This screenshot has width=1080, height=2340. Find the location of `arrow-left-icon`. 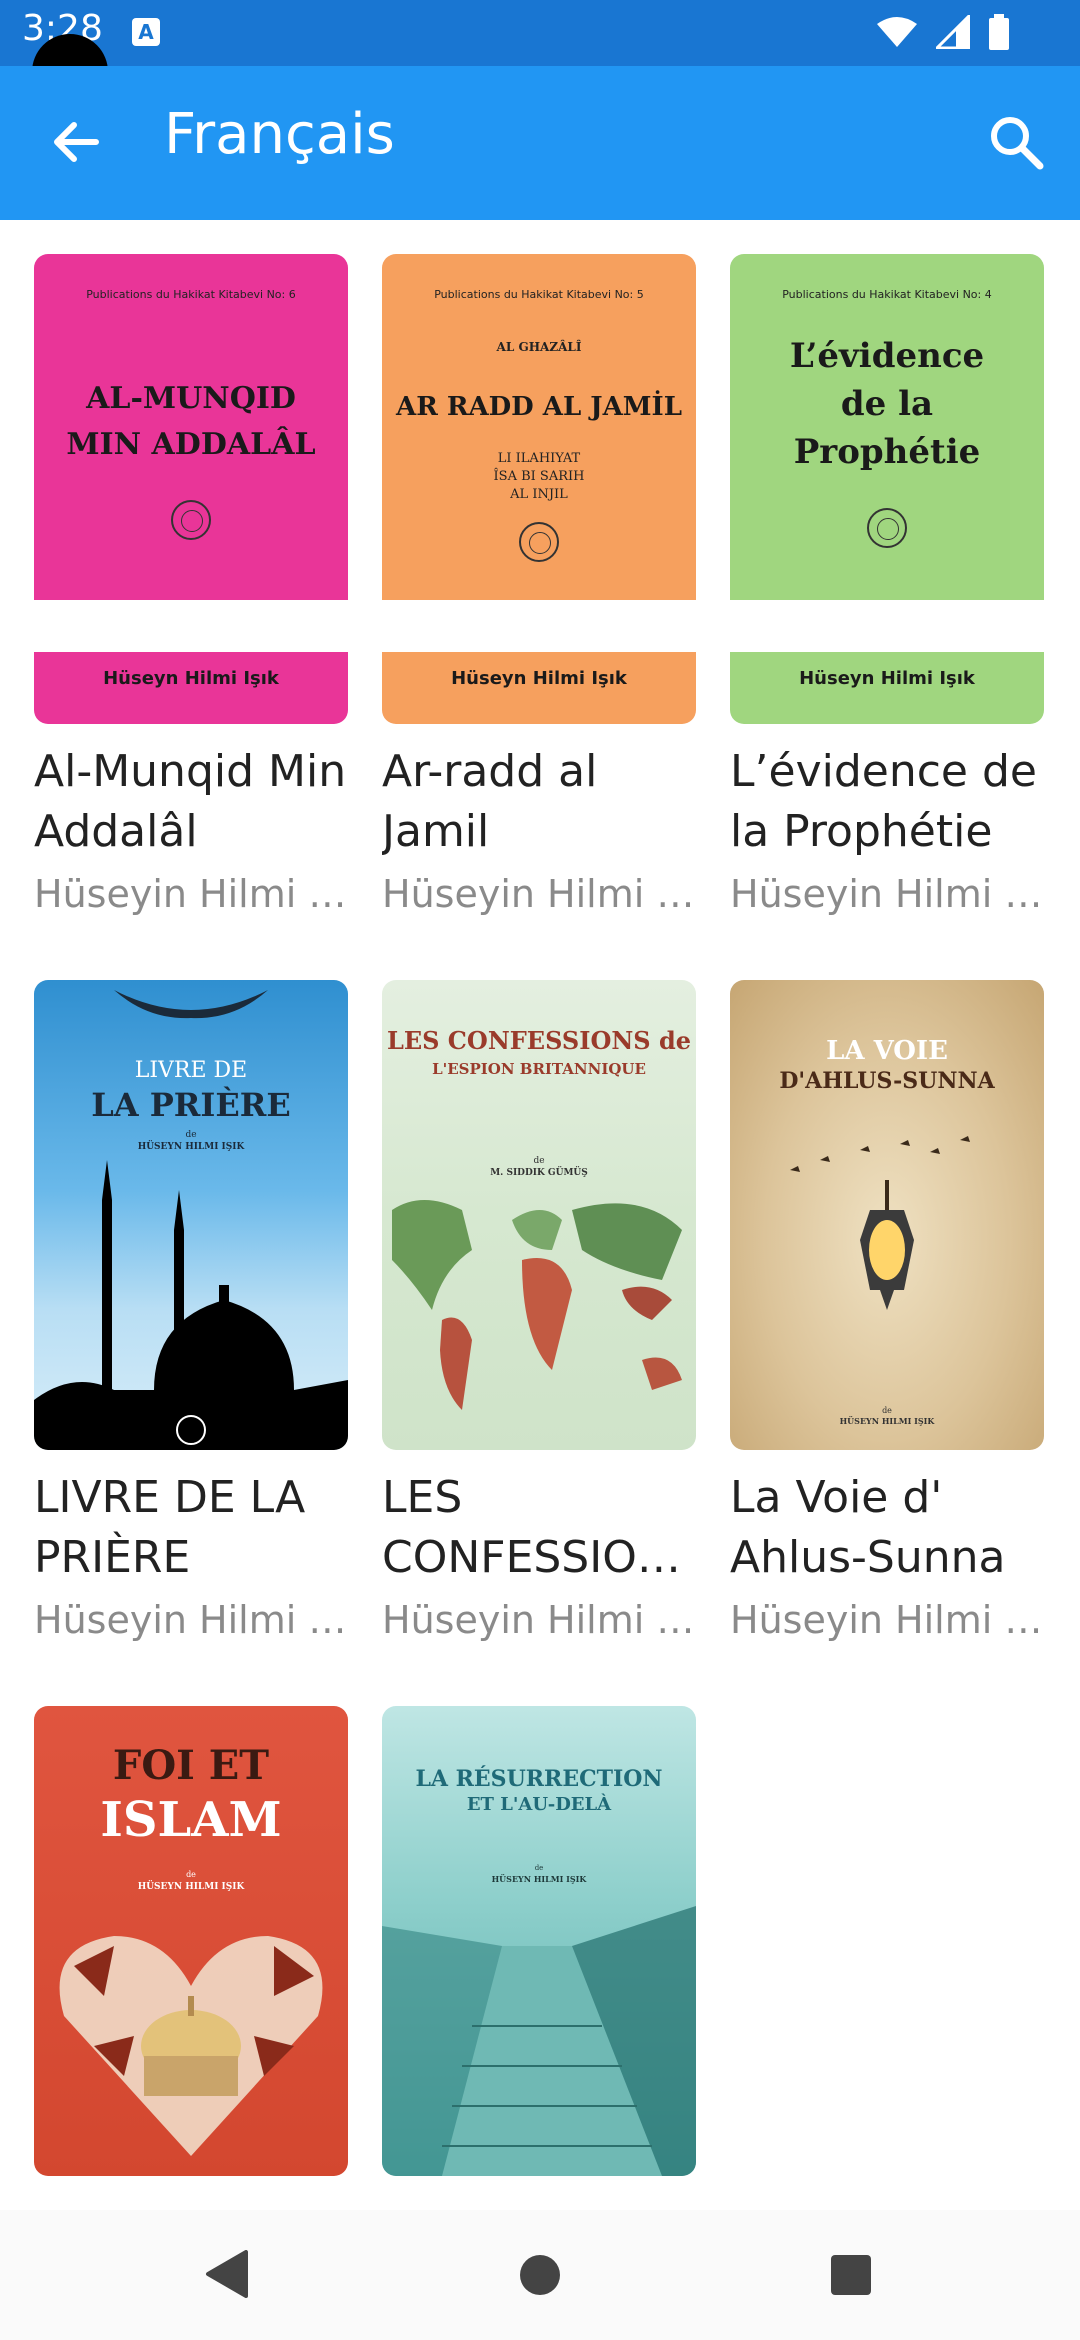

arrow-left-icon is located at coordinates (76, 142).